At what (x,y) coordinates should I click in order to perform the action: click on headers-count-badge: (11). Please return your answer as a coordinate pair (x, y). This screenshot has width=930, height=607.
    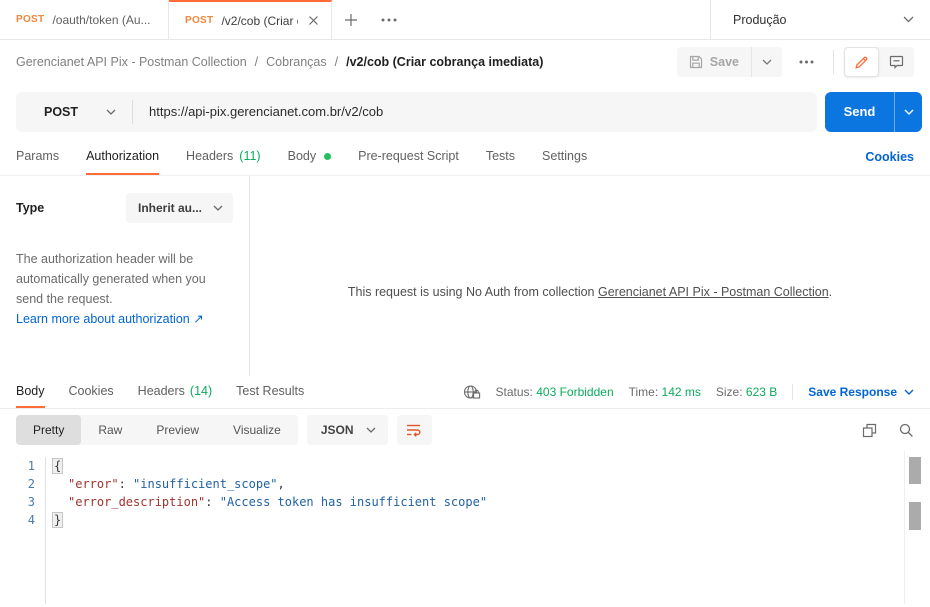
    Looking at the image, I should click on (250, 156).